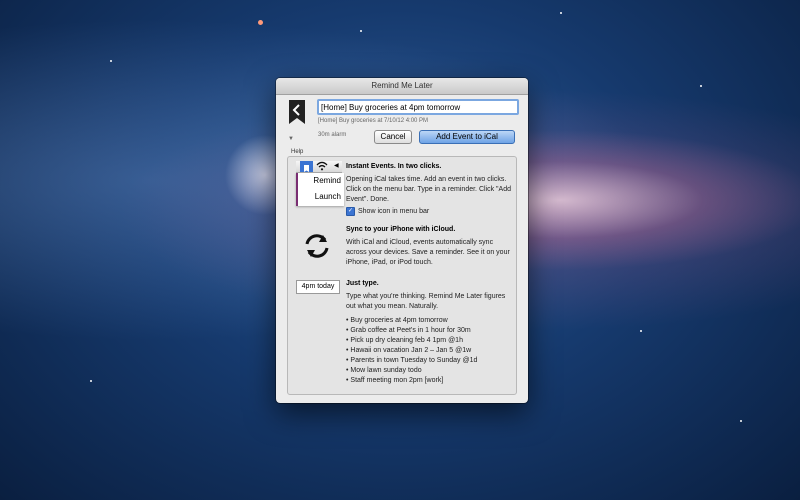 The height and width of the screenshot is (500, 800). Describe the element at coordinates (428, 341) in the screenshot. I see `list-item: Pick up dry cleaning feb 4 1pm @1h` at that location.